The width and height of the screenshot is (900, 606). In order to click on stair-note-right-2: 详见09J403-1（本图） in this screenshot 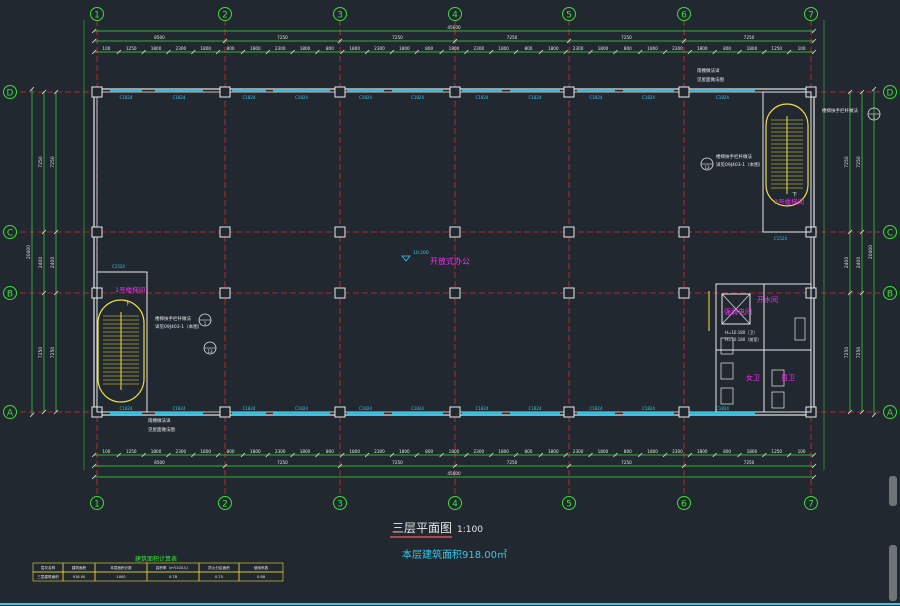, I will do `click(739, 164)`.